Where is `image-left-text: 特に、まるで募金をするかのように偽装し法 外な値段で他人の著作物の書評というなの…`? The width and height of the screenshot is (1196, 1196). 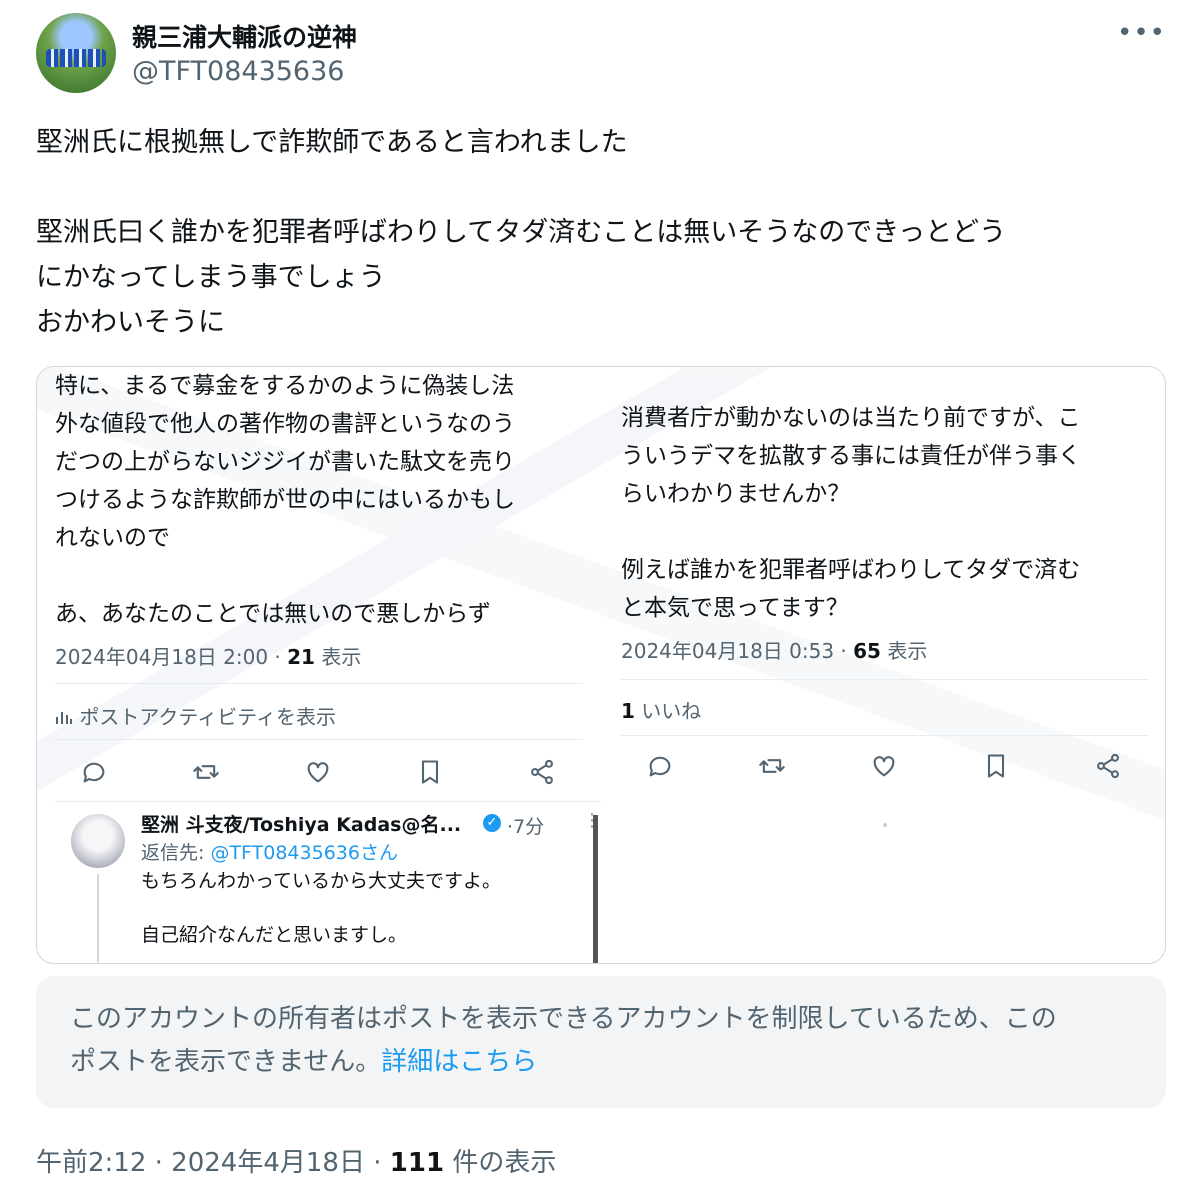
image-left-text: 特に、まるで募金をするかのように偽装し法 外な値段で他人の著作物の書評というなの… is located at coordinates (285, 500).